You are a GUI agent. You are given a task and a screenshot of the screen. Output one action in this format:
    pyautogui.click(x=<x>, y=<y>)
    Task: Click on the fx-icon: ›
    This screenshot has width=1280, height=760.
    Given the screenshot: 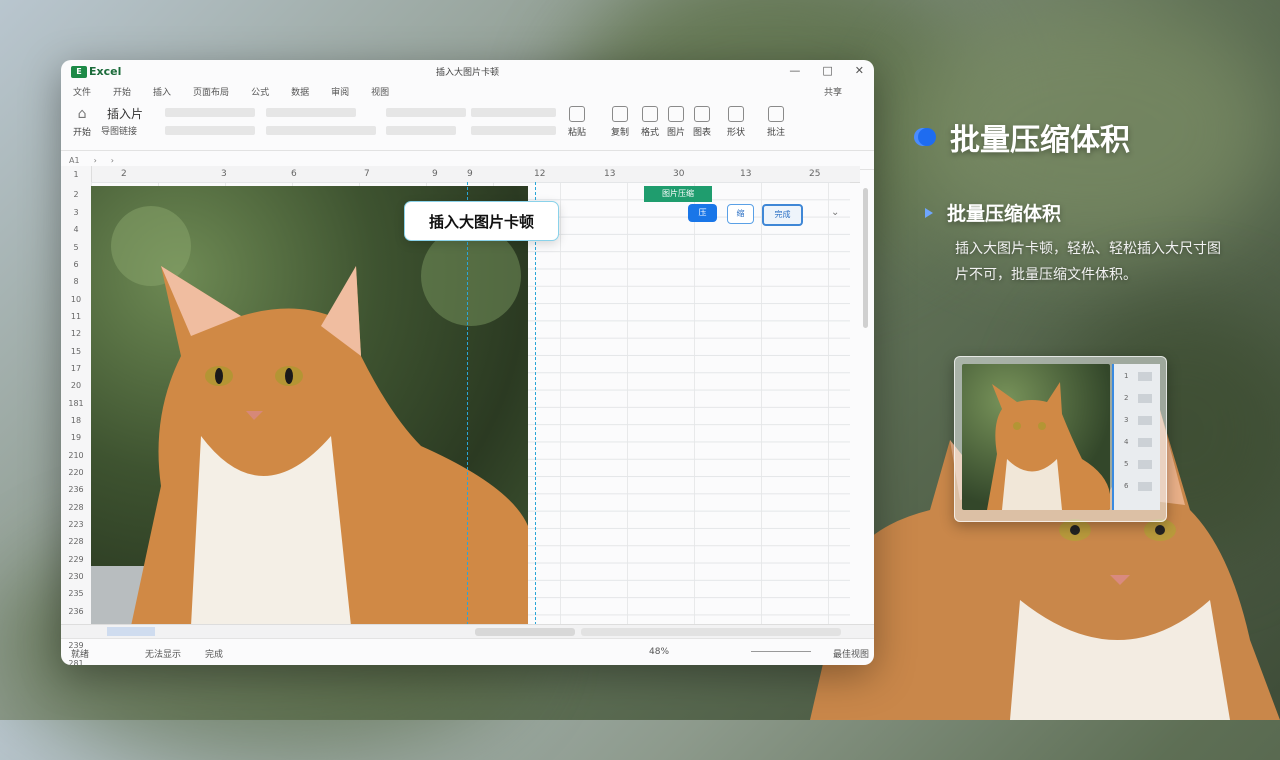 What is the action you would take?
    pyautogui.click(x=95, y=160)
    